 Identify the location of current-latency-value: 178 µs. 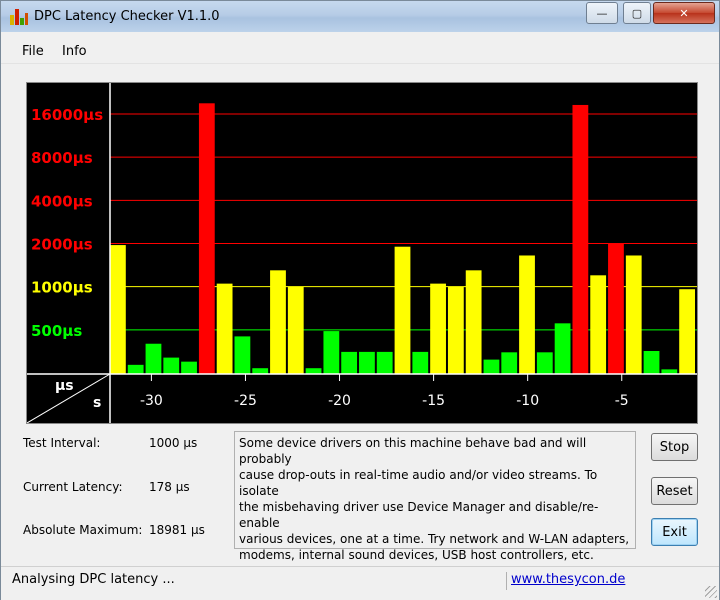
(169, 487).